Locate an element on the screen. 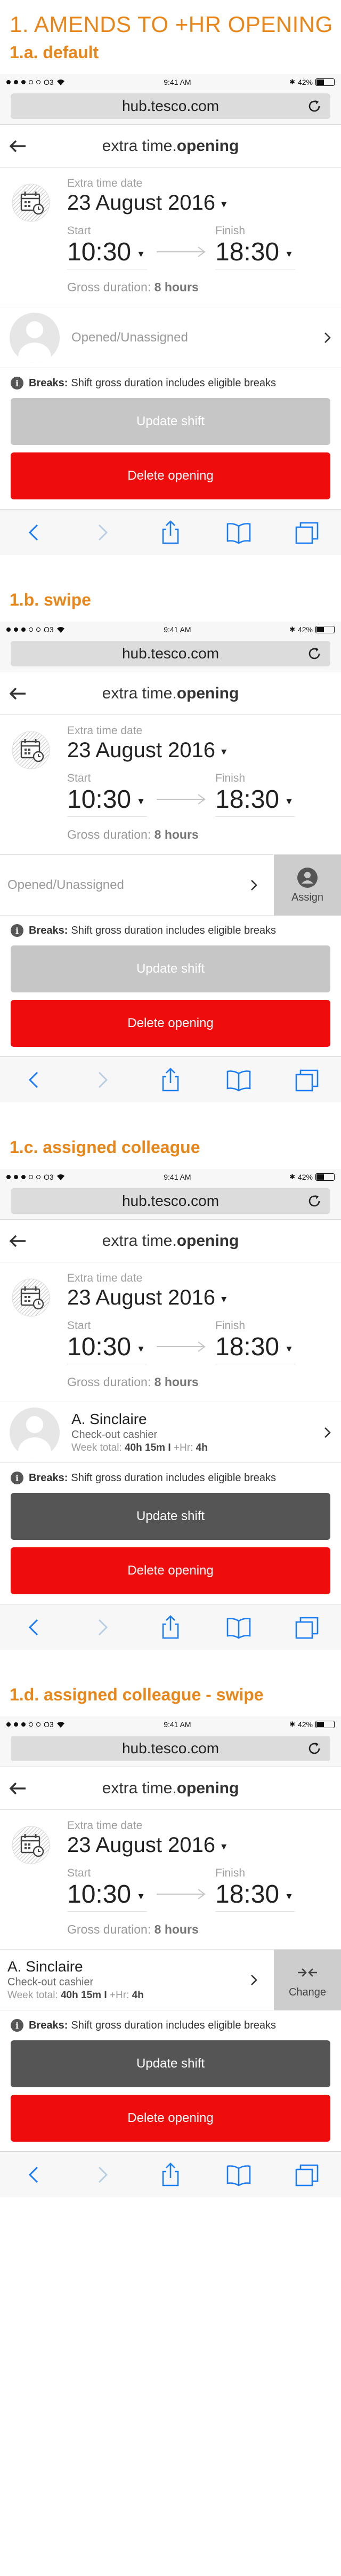 The width and height of the screenshot is (341, 2576). colleague-name: A. Sinclaire is located at coordinates (45, 1966).